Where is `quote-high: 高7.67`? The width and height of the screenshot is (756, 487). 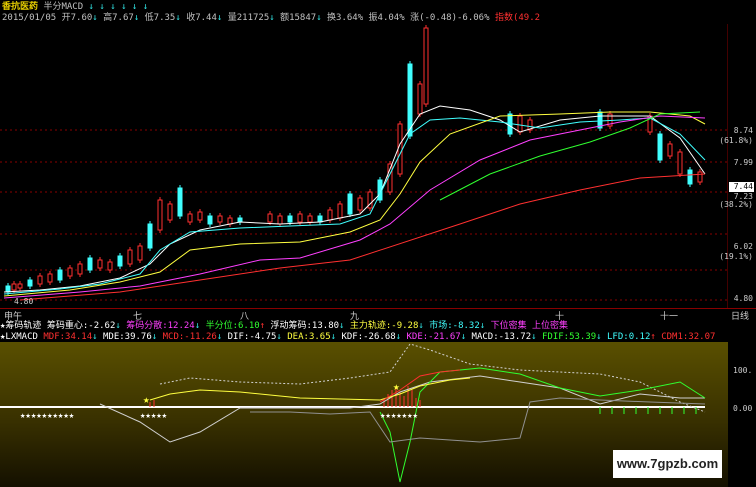
quote-high: 高7.67 is located at coordinates (118, 18).